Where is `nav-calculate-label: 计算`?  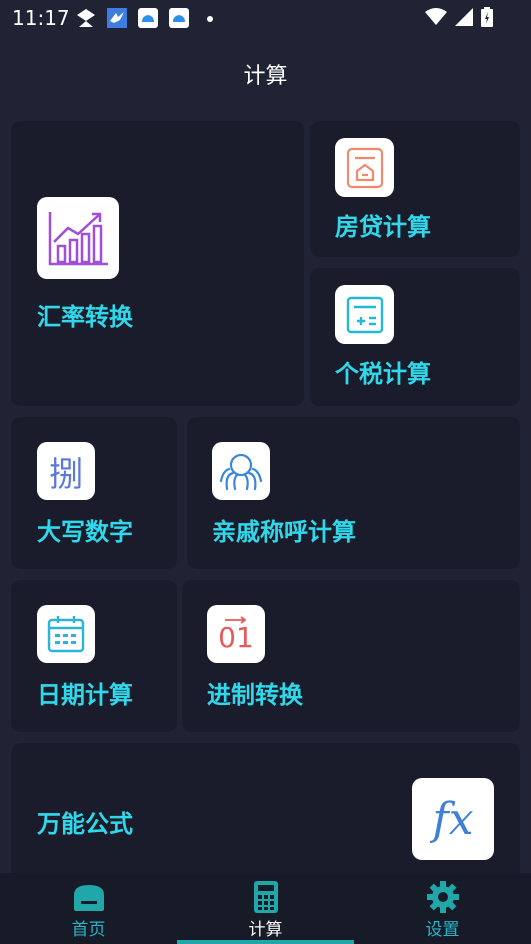 nav-calculate-label: 计算 is located at coordinates (265, 930).